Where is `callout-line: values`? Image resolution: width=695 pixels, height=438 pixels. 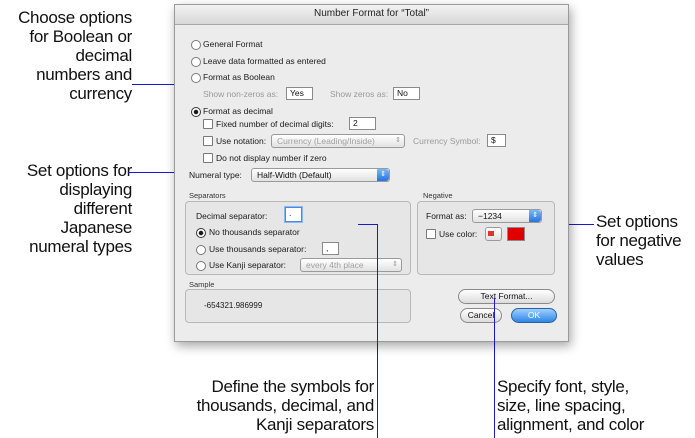
callout-line: values is located at coordinates (620, 259).